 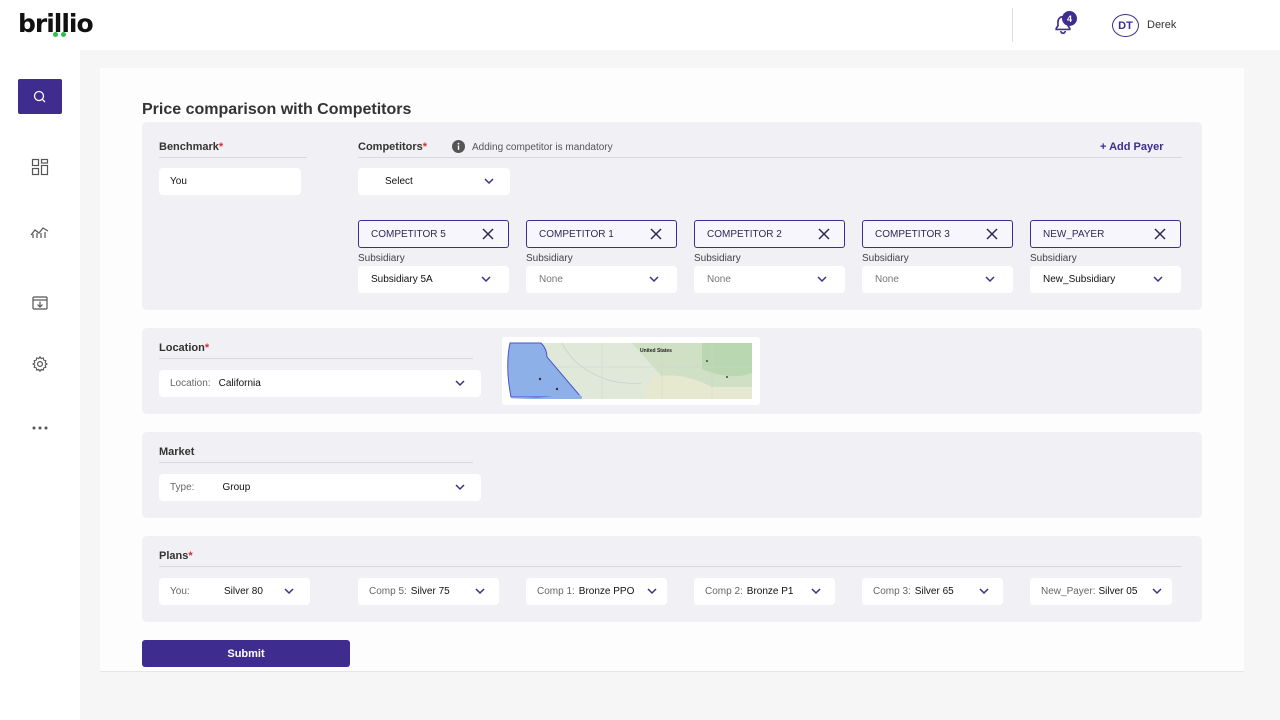 What do you see at coordinates (320, 487) in the screenshot?
I see `market-type-select: Type: Group` at bounding box center [320, 487].